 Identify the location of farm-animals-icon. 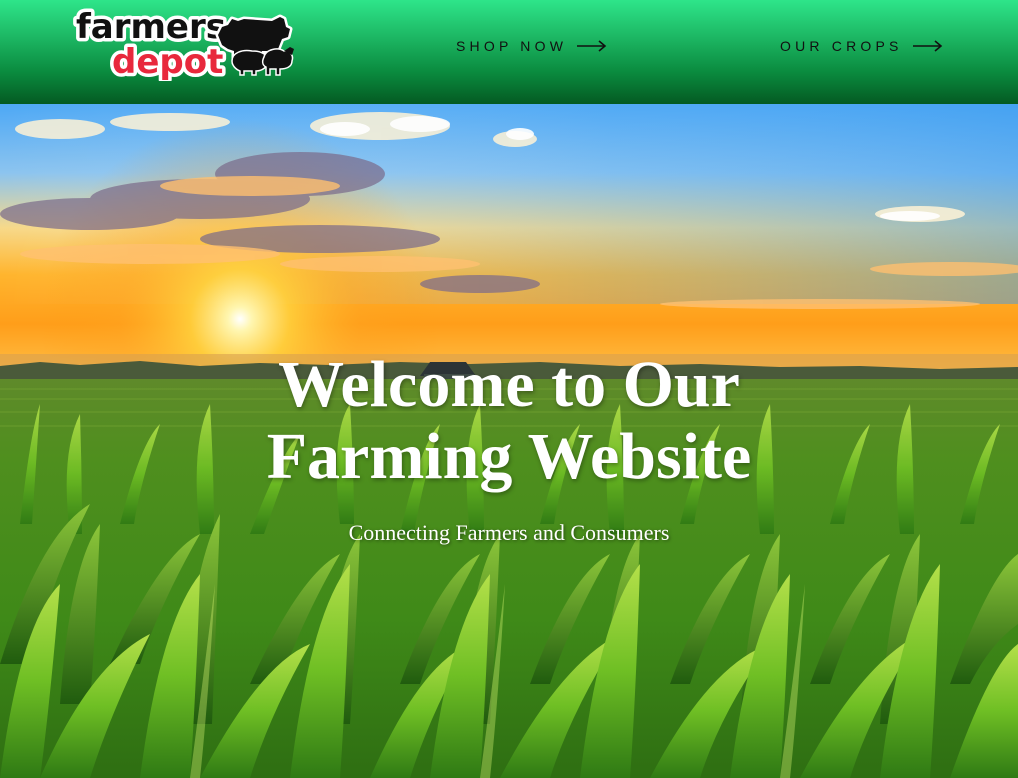
(254, 45).